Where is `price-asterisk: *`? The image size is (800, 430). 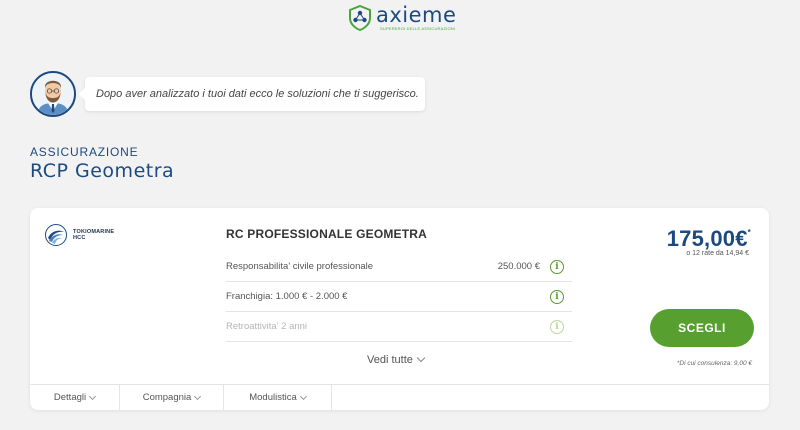
price-asterisk: * is located at coordinates (749, 232).